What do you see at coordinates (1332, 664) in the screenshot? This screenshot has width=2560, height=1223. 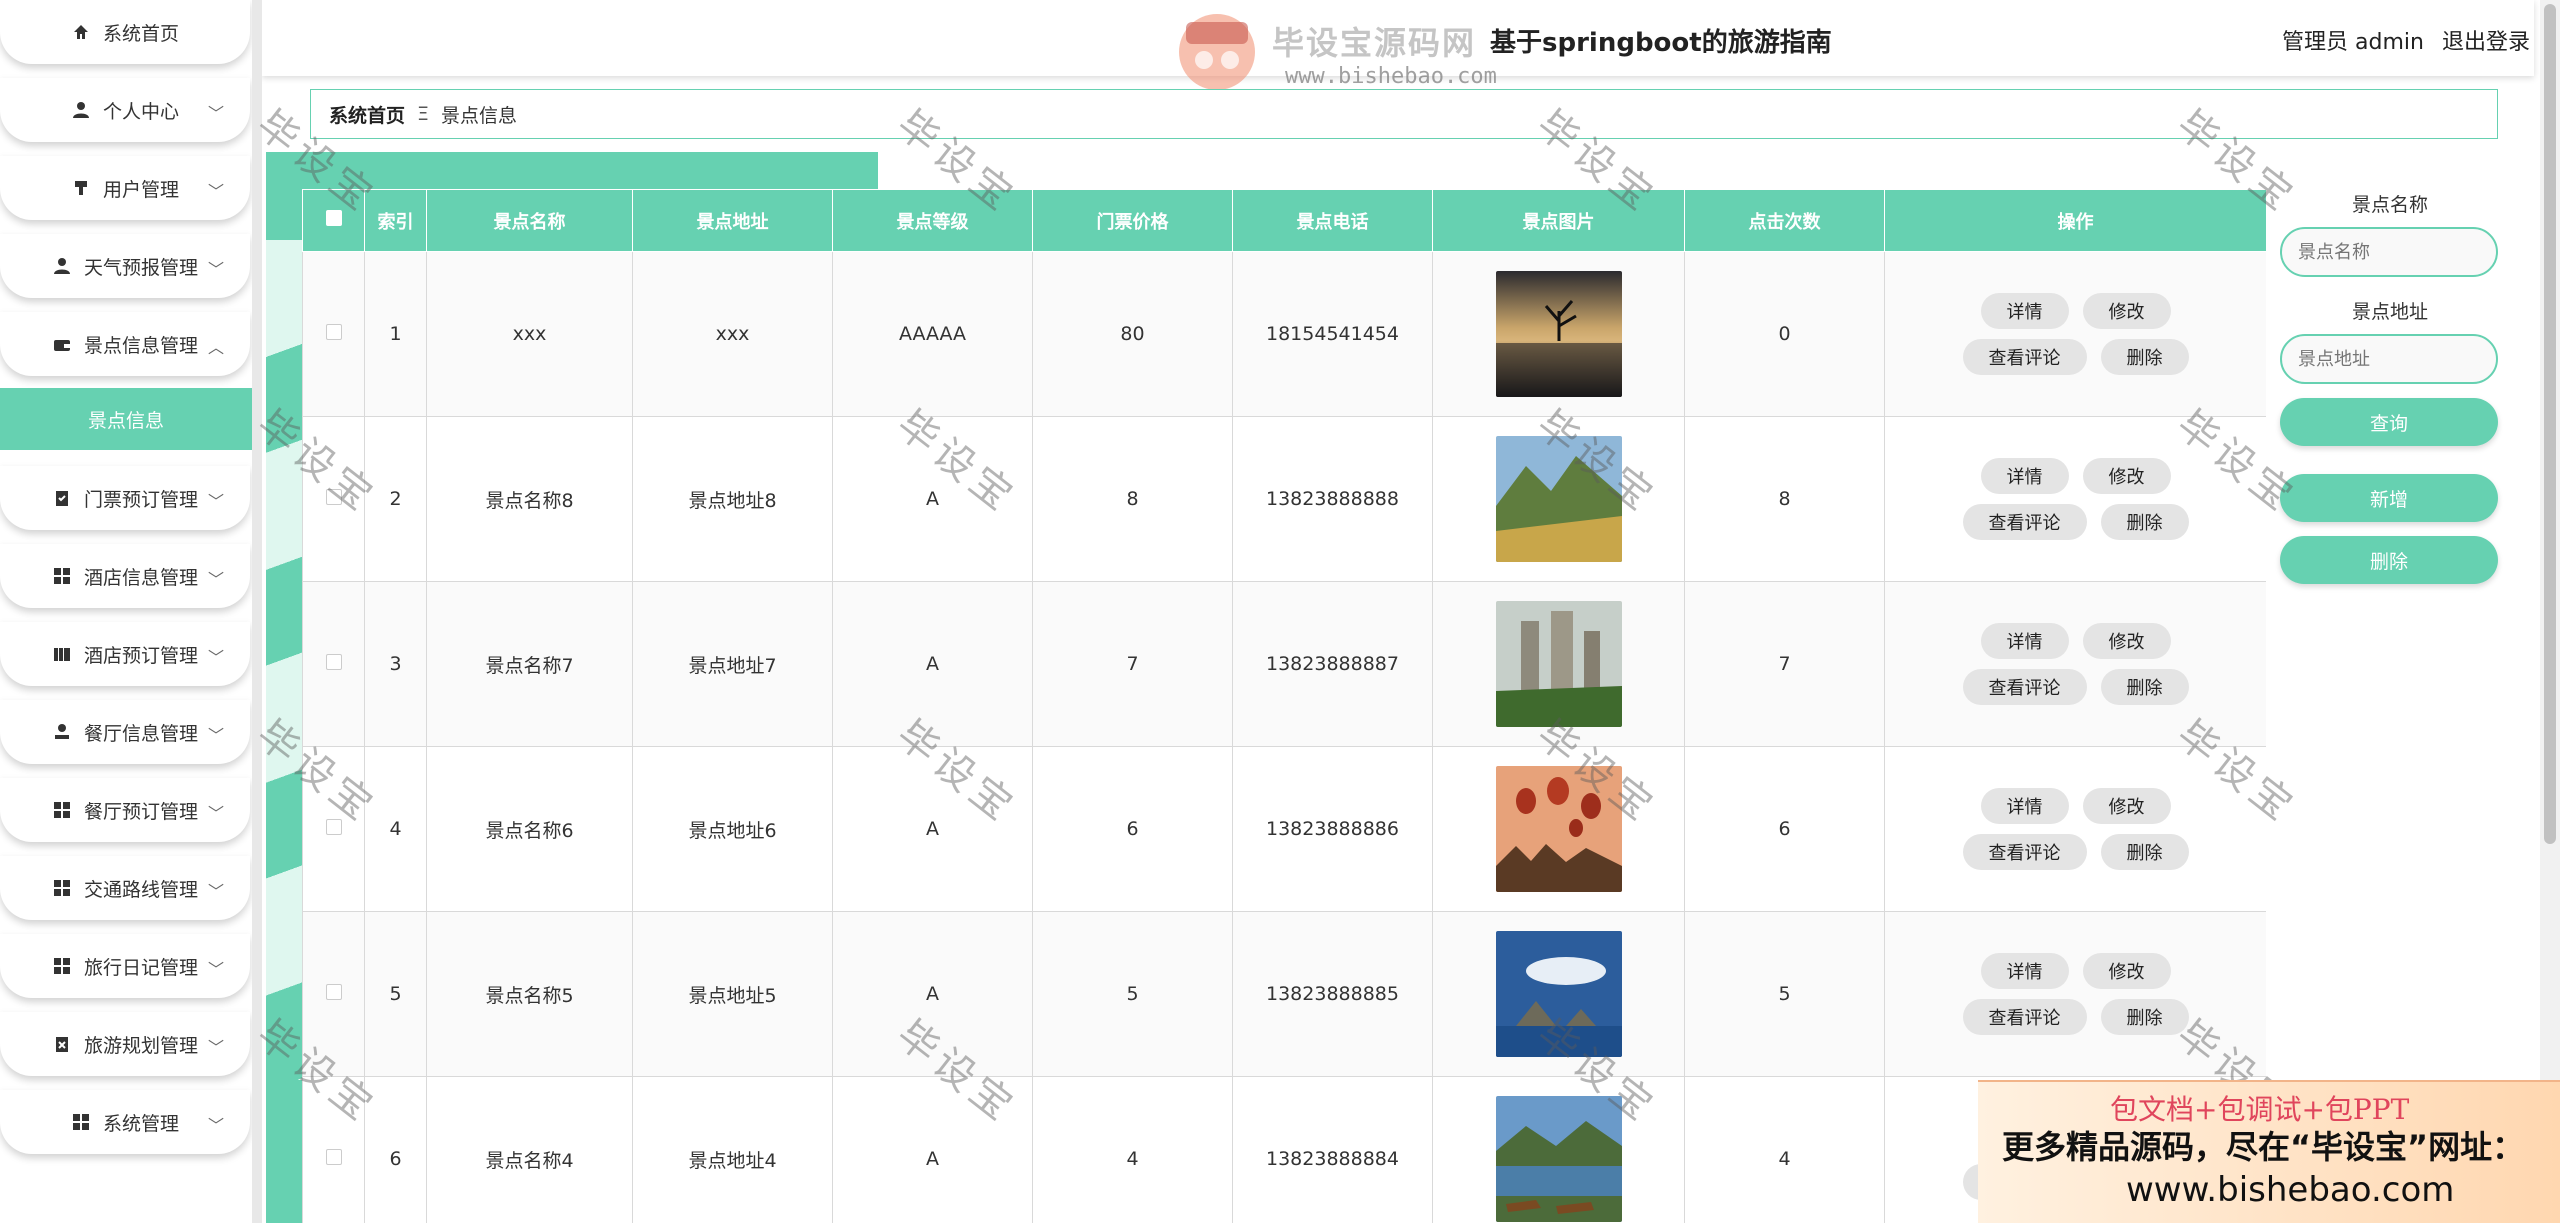 I see `phone-cell: 13823888887` at bounding box center [1332, 664].